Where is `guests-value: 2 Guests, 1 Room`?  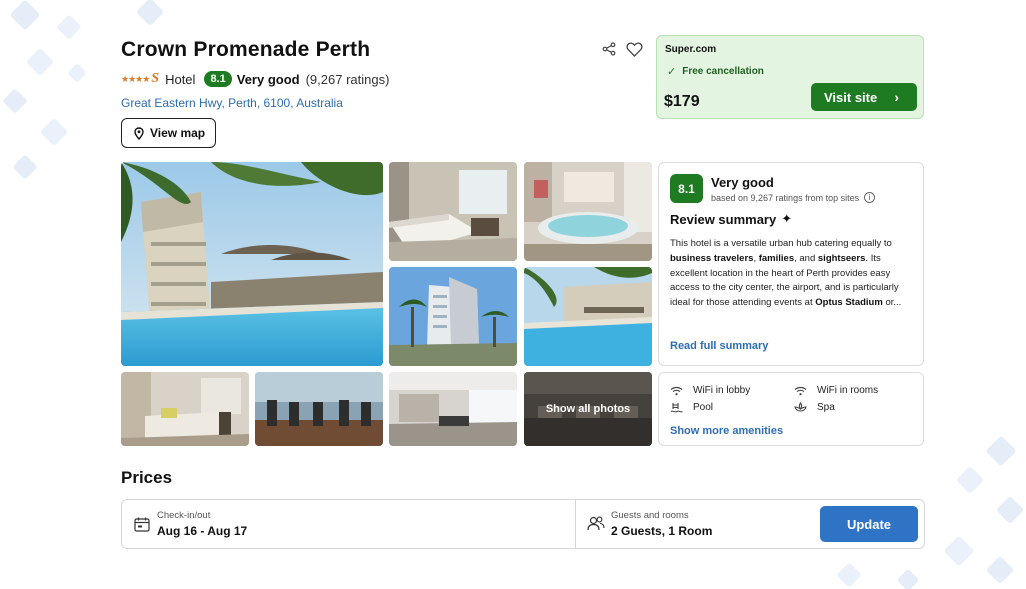 guests-value: 2 Guests, 1 Room is located at coordinates (662, 531).